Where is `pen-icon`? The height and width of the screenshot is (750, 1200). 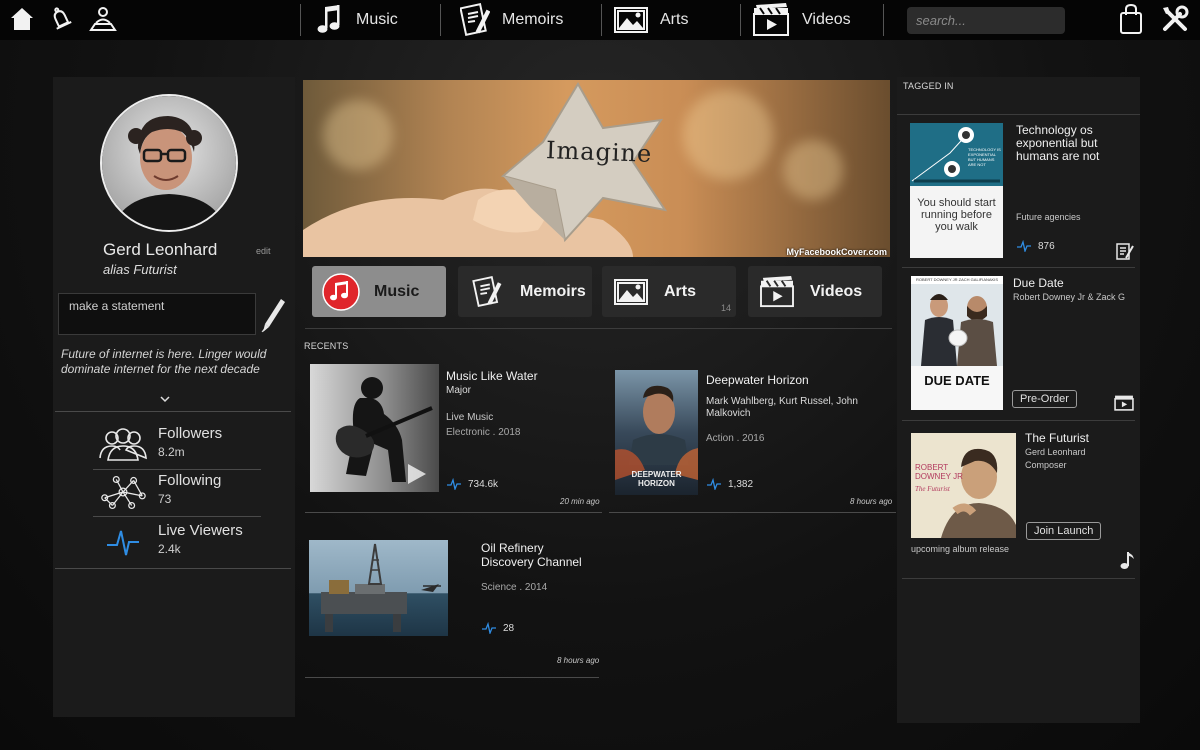
pen-icon is located at coordinates (274, 315).